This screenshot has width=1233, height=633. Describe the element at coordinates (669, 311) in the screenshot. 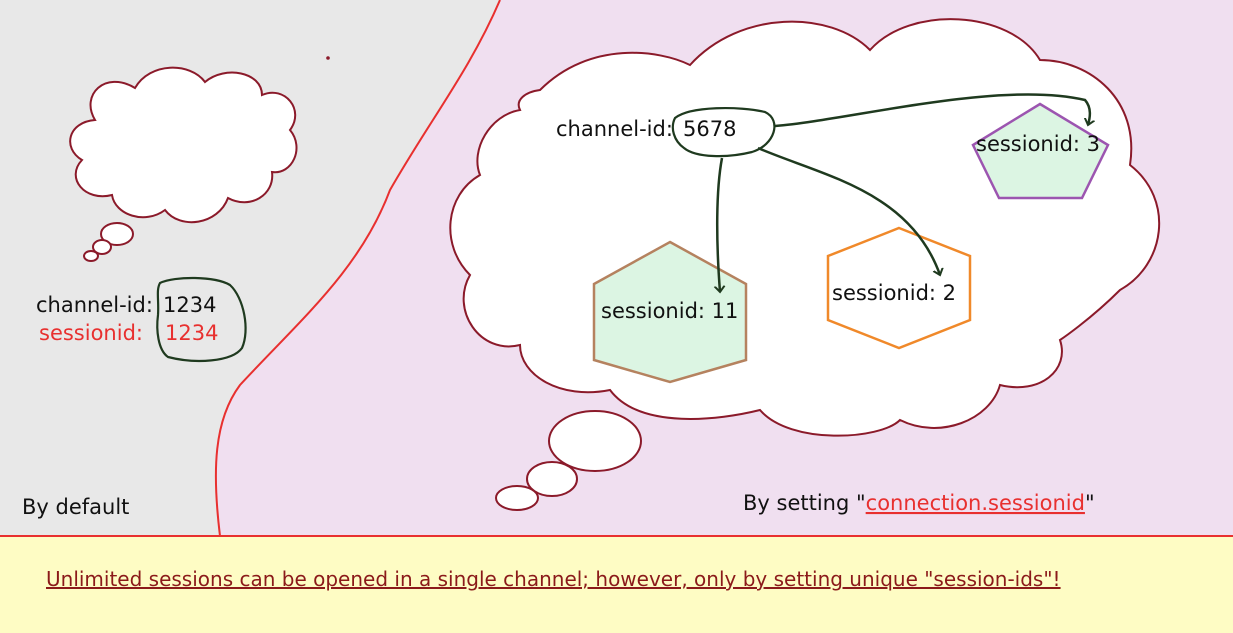

I see `session-11-label: sessionid: 11` at that location.